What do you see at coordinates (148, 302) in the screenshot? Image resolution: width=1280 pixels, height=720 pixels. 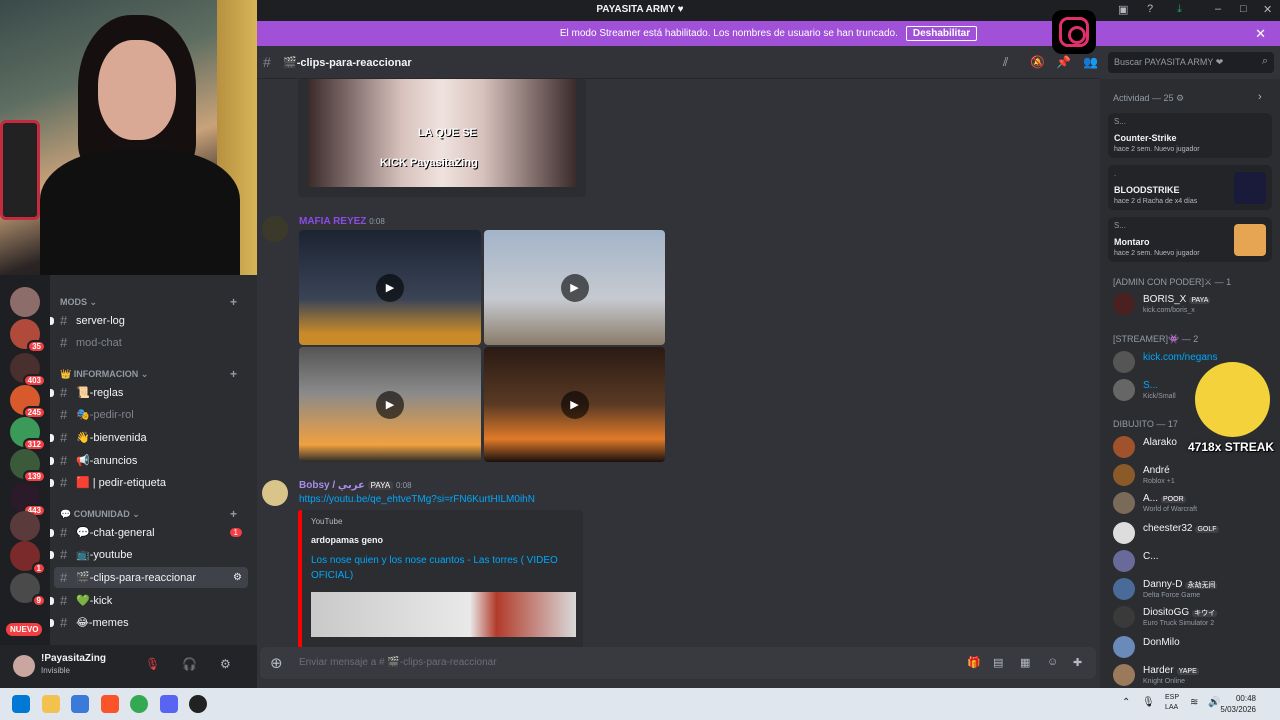 I see `category-mods: MODS ⌄ +` at bounding box center [148, 302].